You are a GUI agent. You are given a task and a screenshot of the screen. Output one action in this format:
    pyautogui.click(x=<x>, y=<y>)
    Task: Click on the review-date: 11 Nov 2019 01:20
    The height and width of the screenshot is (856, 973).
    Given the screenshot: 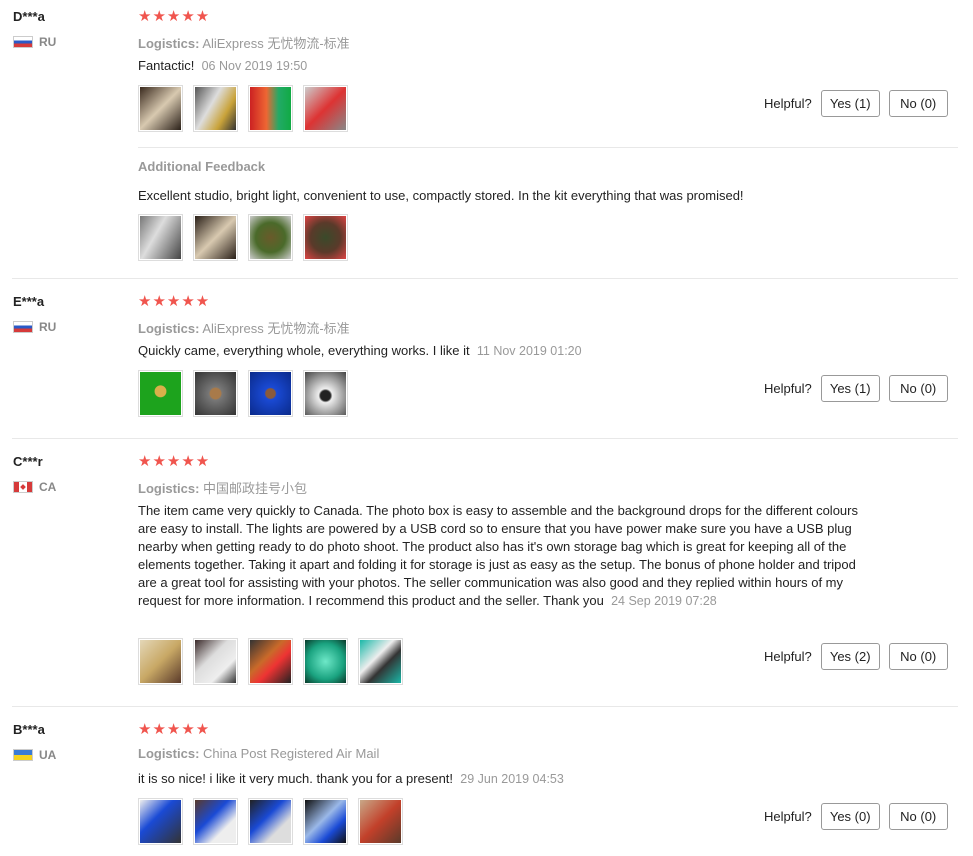 What is the action you would take?
    pyautogui.click(x=529, y=351)
    